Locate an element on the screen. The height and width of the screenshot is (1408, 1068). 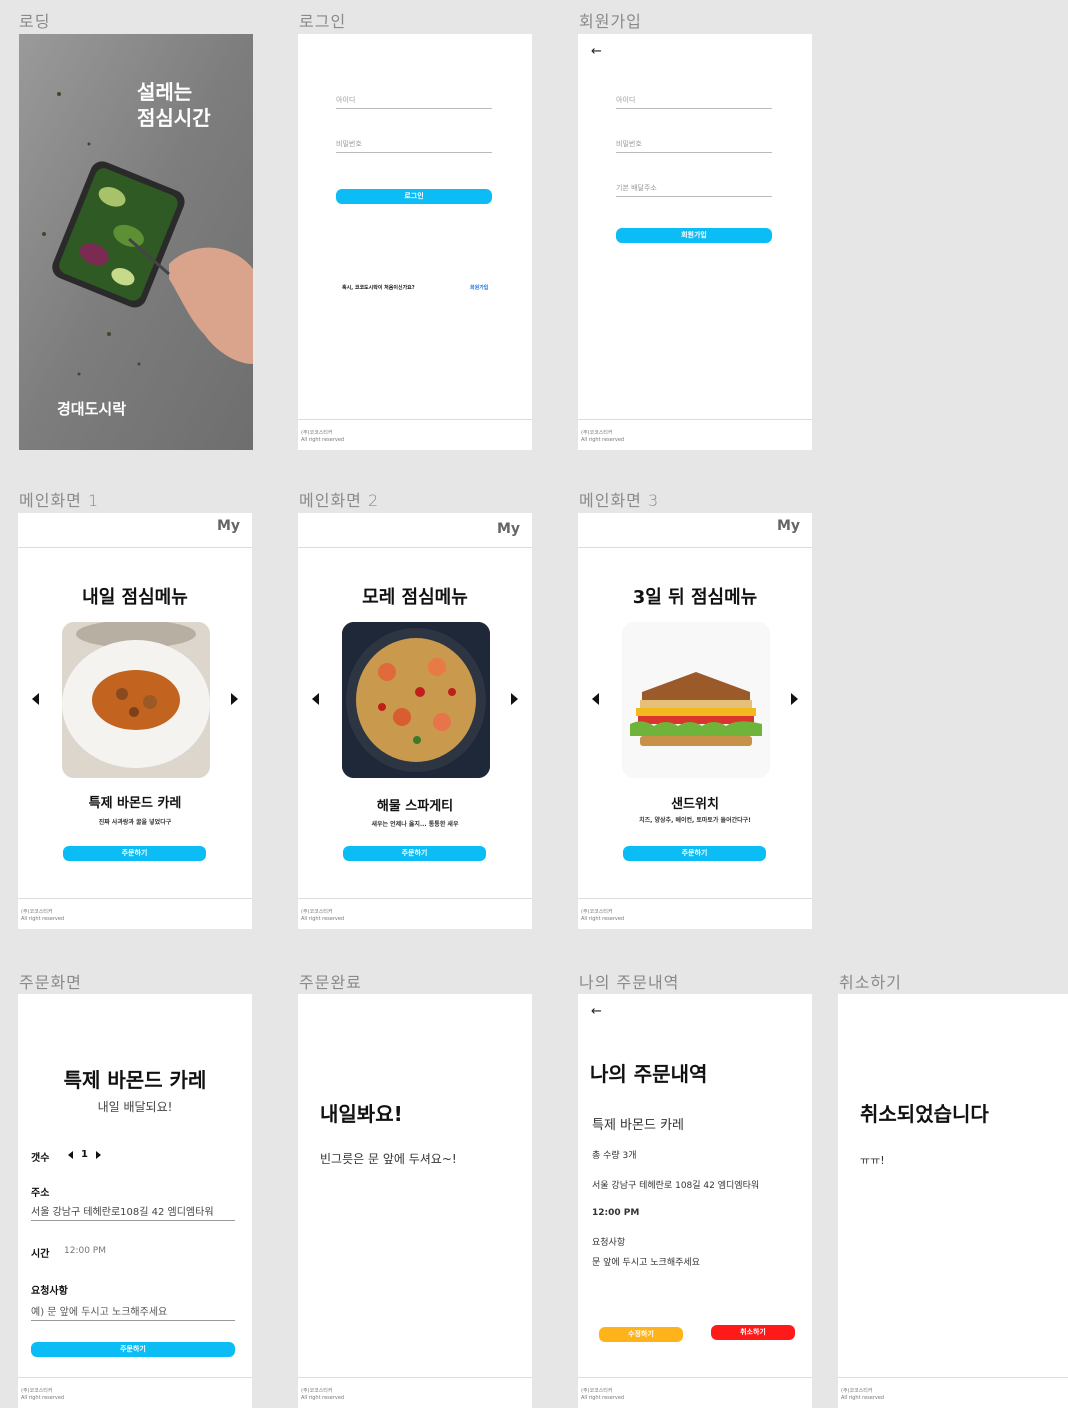
quantity-value: 1 is located at coordinates (84, 1154).